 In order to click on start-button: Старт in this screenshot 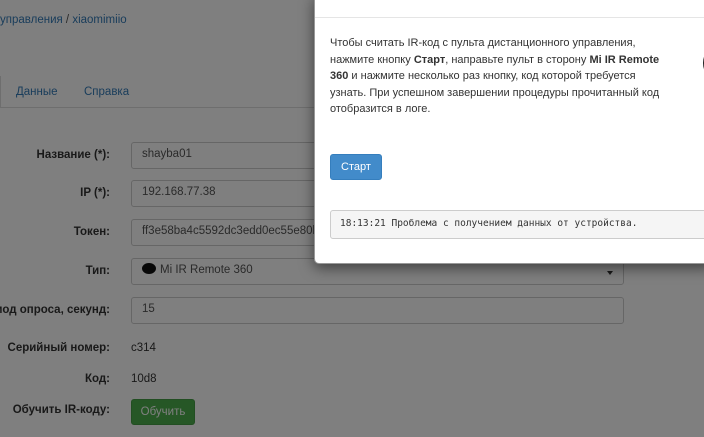, I will do `click(356, 167)`.